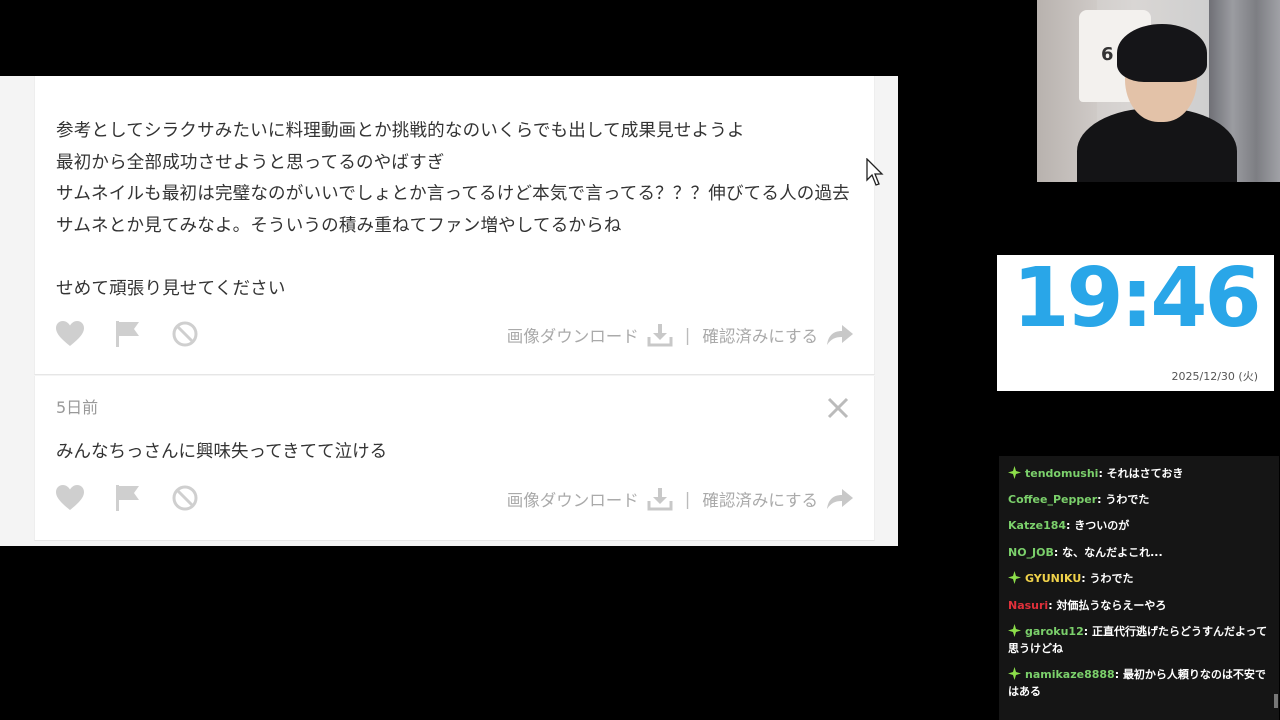 Image resolution: width=1280 pixels, height=720 pixels. Describe the element at coordinates (1037, 525) in the screenshot. I see `chat-username: Katze184` at that location.